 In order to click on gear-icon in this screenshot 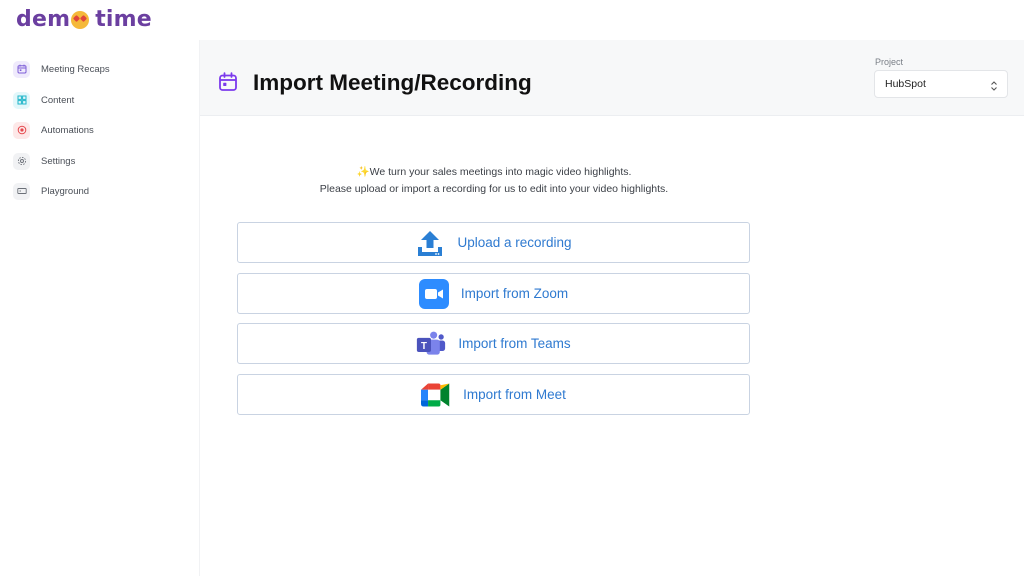, I will do `click(21, 161)`.